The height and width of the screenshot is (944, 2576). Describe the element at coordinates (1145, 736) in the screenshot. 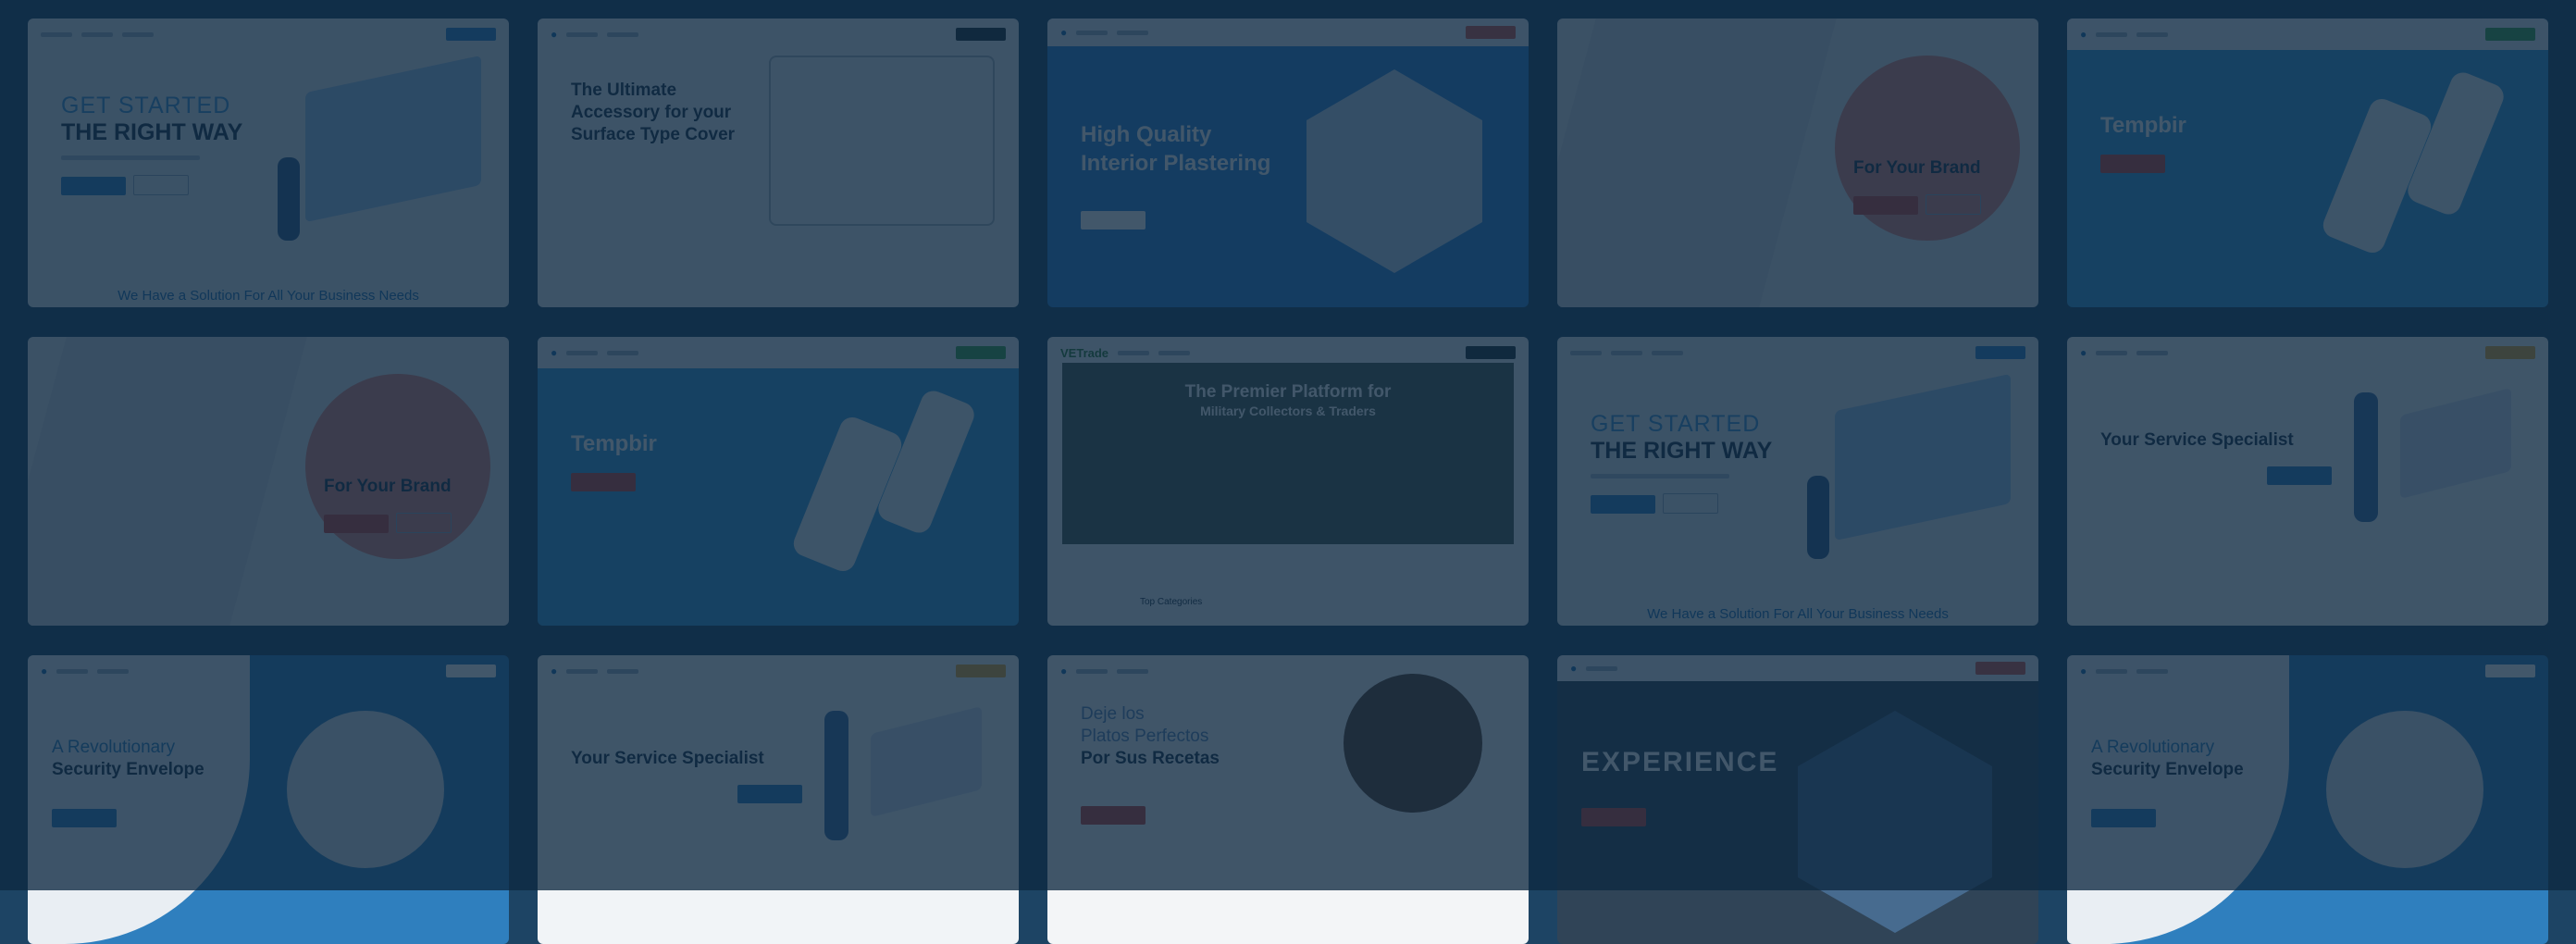

I see `card-heading: Platos Perfectos` at that location.